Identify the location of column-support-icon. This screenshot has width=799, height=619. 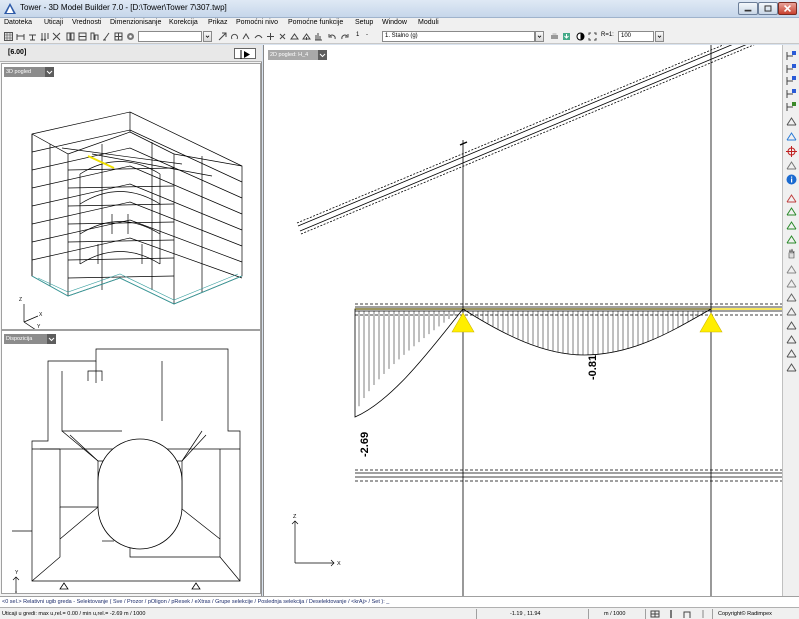
(791, 297).